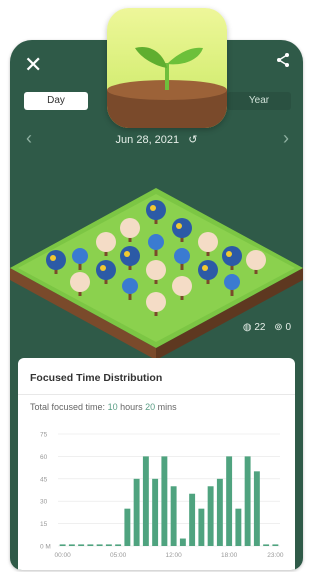 Image resolution: width=320 pixels, height=572 pixels. Describe the element at coordinates (173, 555) in the screenshot. I see `x-tick-label: 12:00` at that location.